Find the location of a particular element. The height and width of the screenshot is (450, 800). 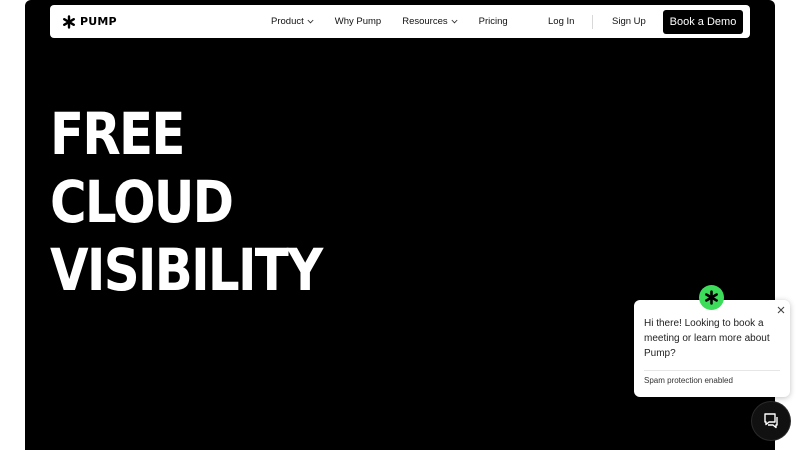

nav-item-label: Pricing is located at coordinates (493, 21).